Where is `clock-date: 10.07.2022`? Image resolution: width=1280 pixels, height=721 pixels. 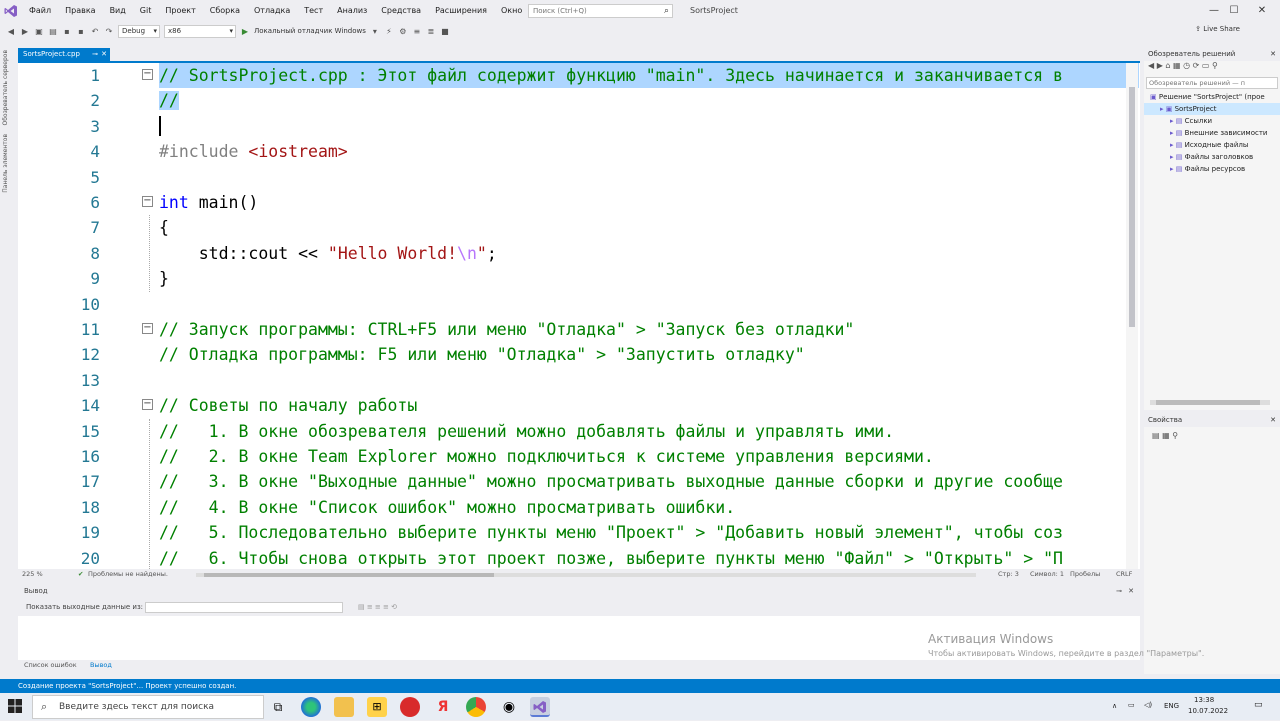
clock-date: 10.07.2022 is located at coordinates (1208, 711).